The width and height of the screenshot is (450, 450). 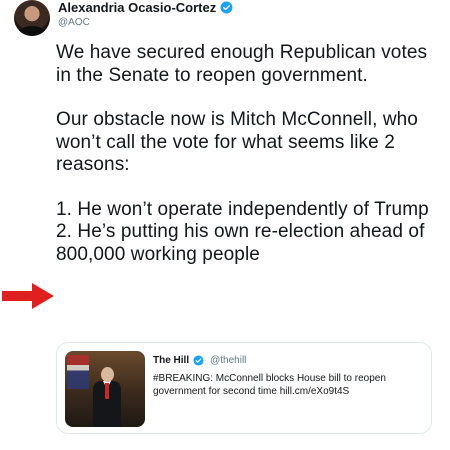 What do you see at coordinates (171, 360) in the screenshot?
I see `quoted-author-name: The Hill` at bounding box center [171, 360].